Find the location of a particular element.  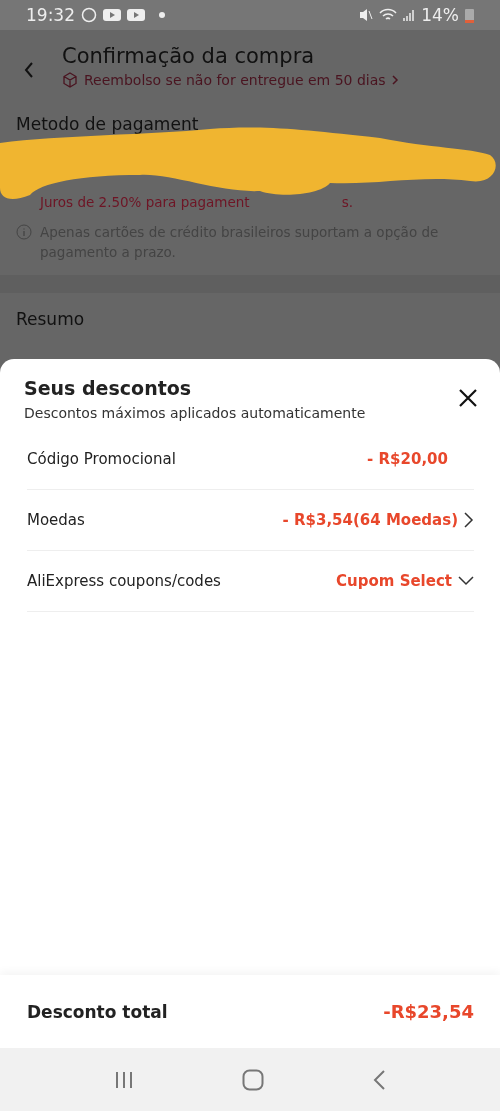

info-icon is located at coordinates (24, 232).